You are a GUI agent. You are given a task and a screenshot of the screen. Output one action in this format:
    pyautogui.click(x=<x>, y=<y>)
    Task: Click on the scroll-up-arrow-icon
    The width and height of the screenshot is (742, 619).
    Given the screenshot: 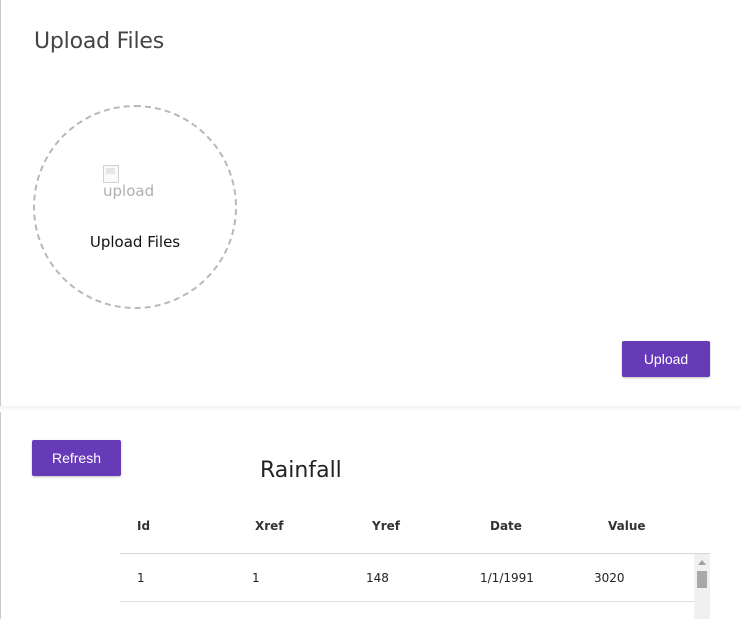 What is the action you would take?
    pyautogui.click(x=702, y=562)
    